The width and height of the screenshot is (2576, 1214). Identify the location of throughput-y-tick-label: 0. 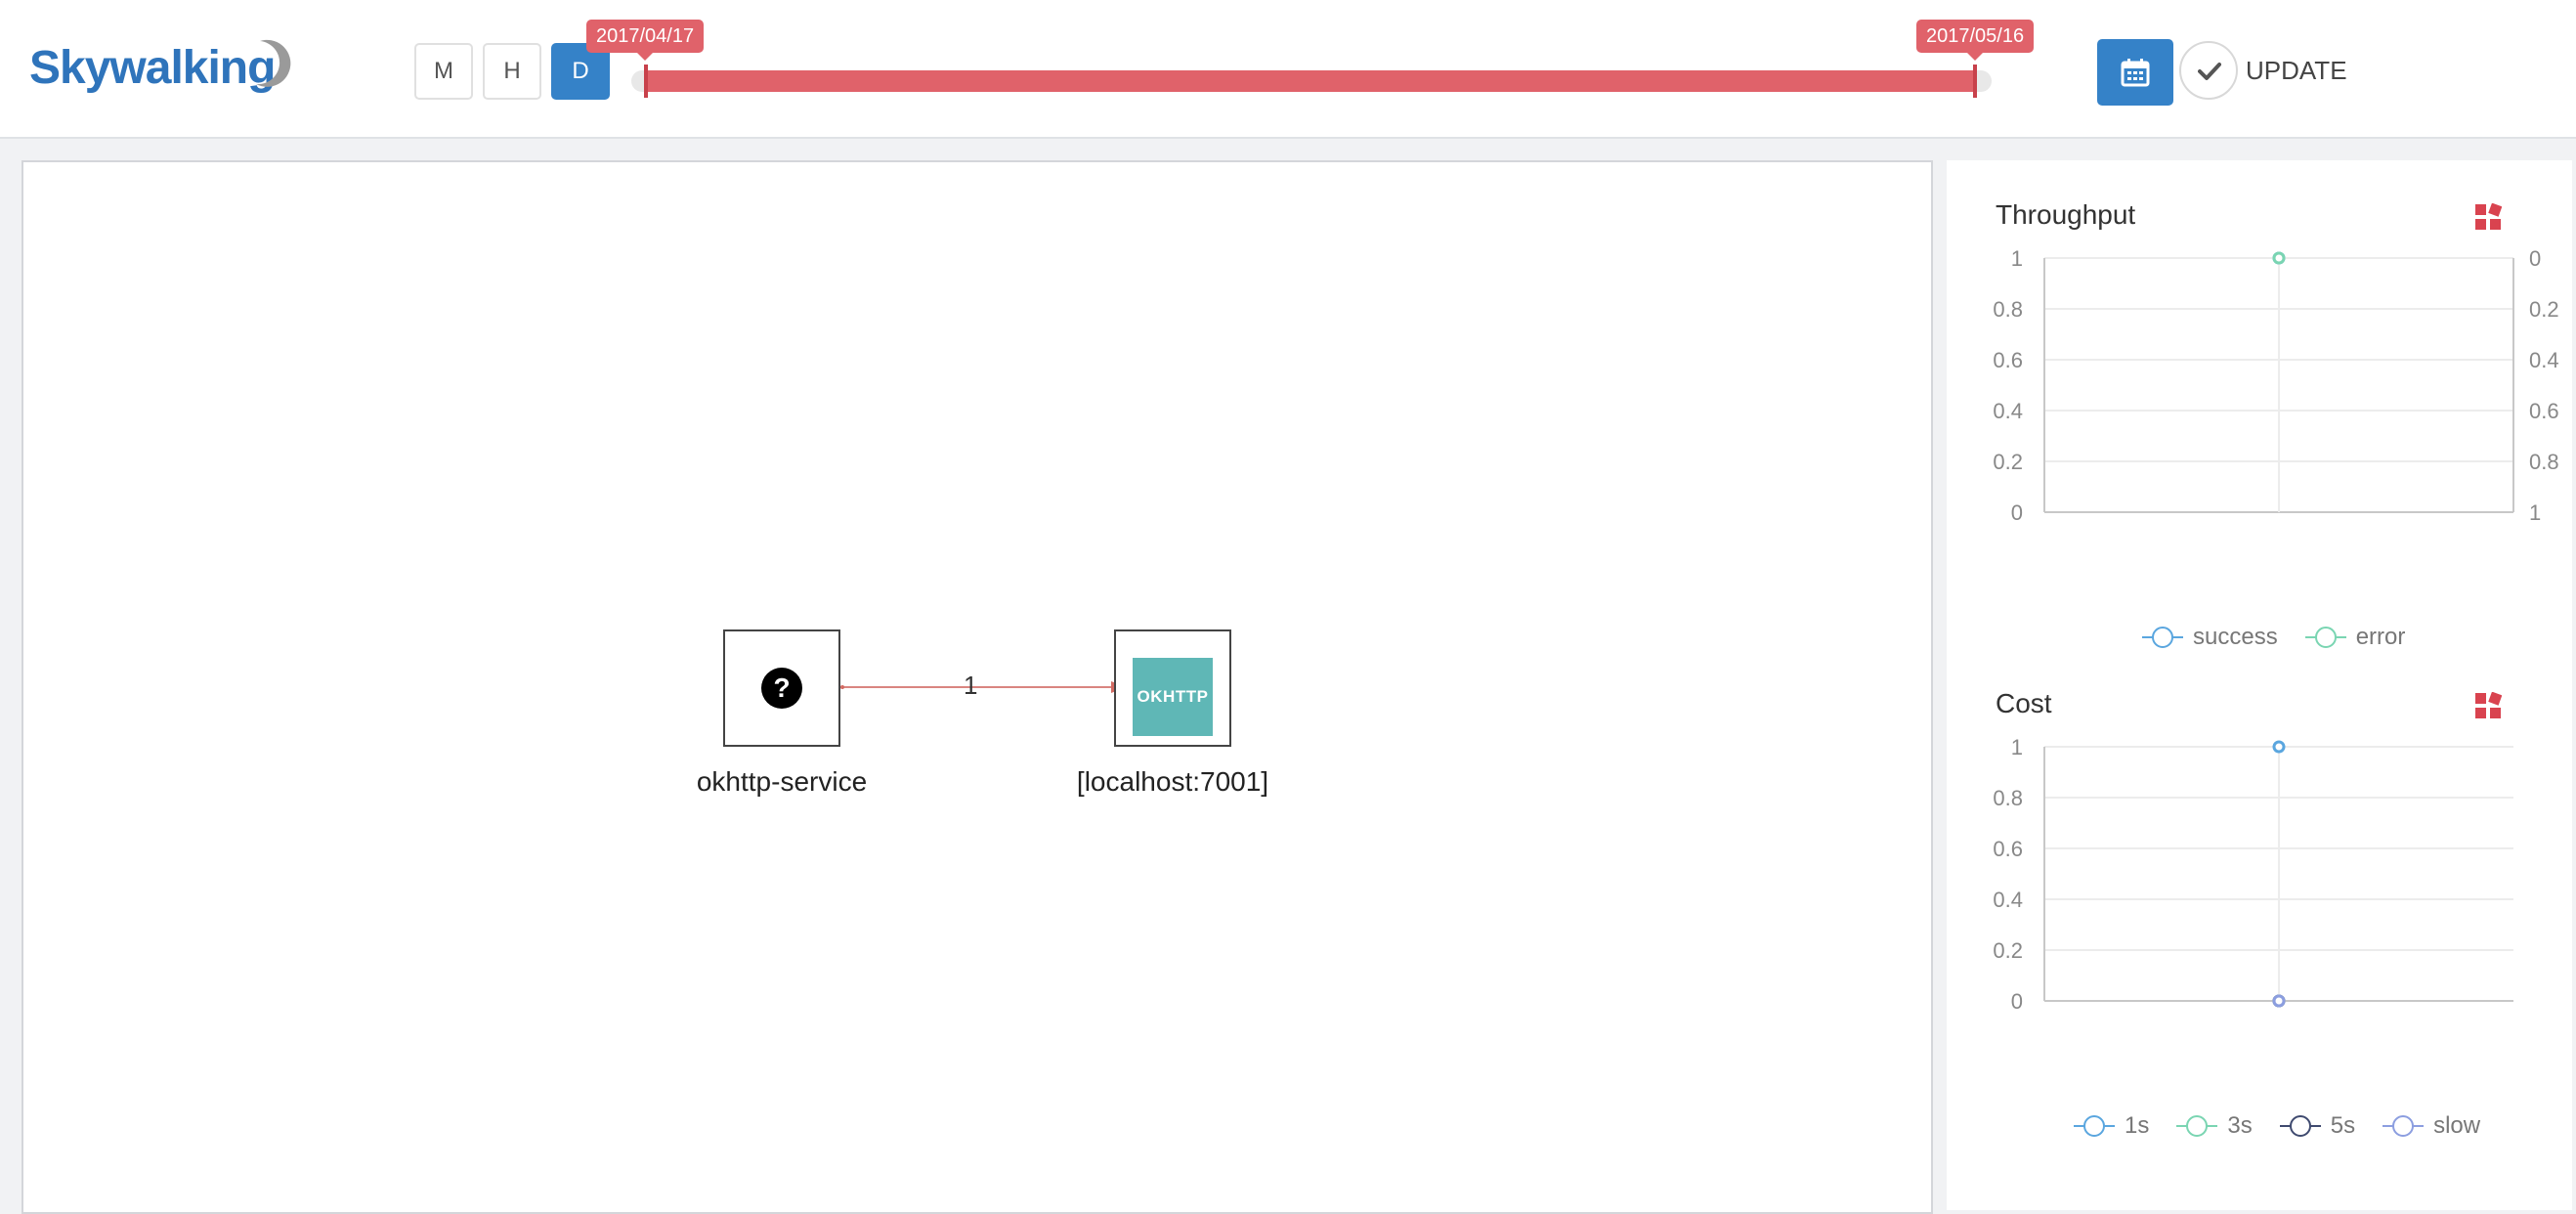
(2017, 511).